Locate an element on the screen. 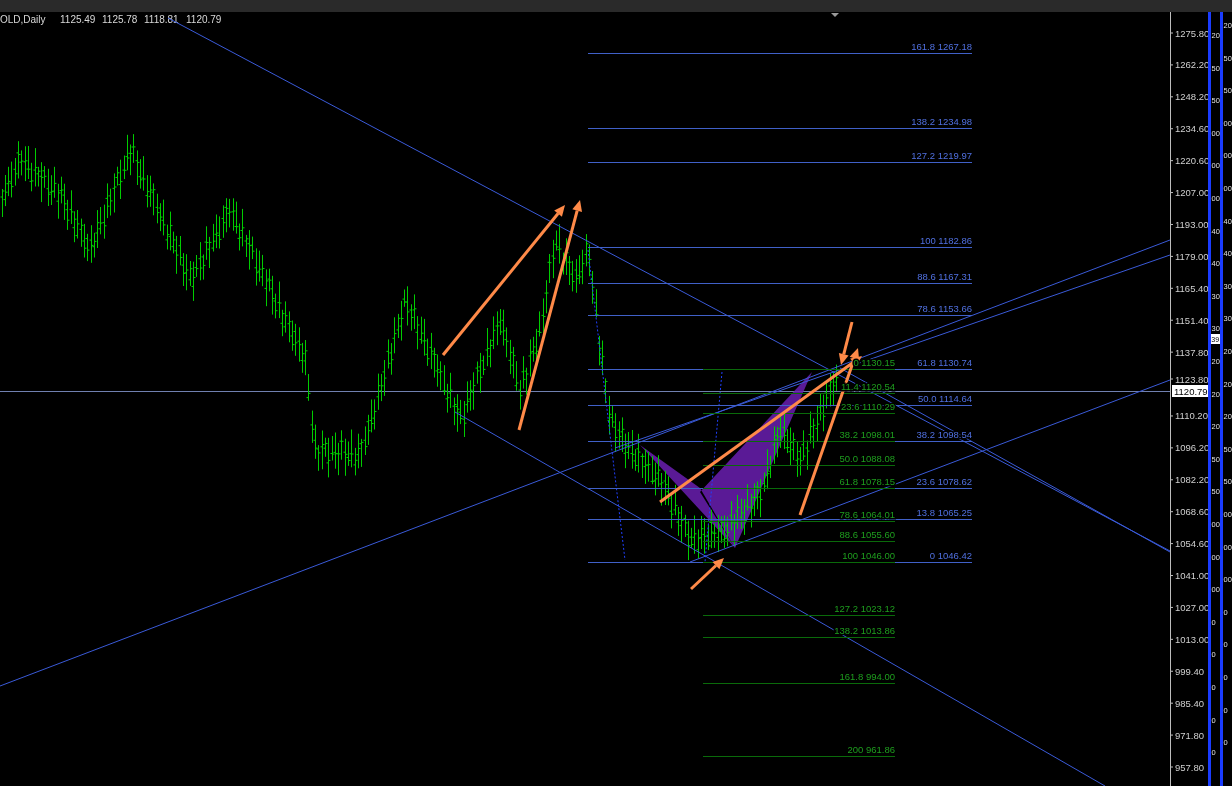 This screenshot has width=1232, height=786. ohlc-value: 1125.49 is located at coordinates (78, 19).